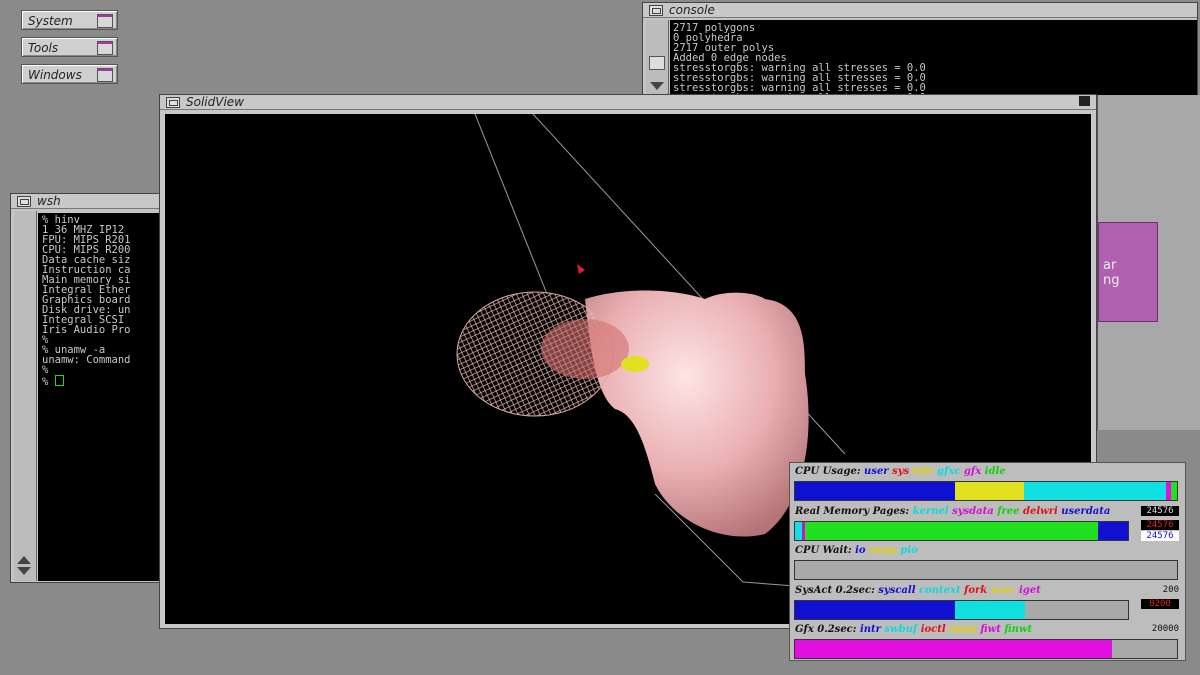  What do you see at coordinates (1111, 280) in the screenshot?
I see `background-label-2: ng` at bounding box center [1111, 280].